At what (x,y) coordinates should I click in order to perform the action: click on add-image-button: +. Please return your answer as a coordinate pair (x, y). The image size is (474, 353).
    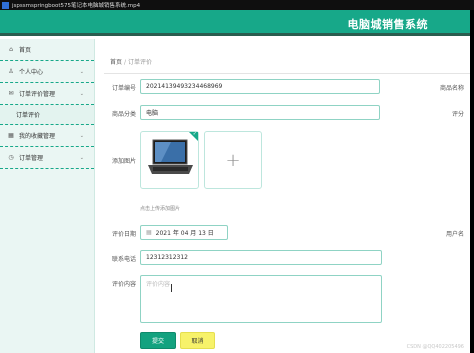
    Looking at the image, I should click on (233, 160).